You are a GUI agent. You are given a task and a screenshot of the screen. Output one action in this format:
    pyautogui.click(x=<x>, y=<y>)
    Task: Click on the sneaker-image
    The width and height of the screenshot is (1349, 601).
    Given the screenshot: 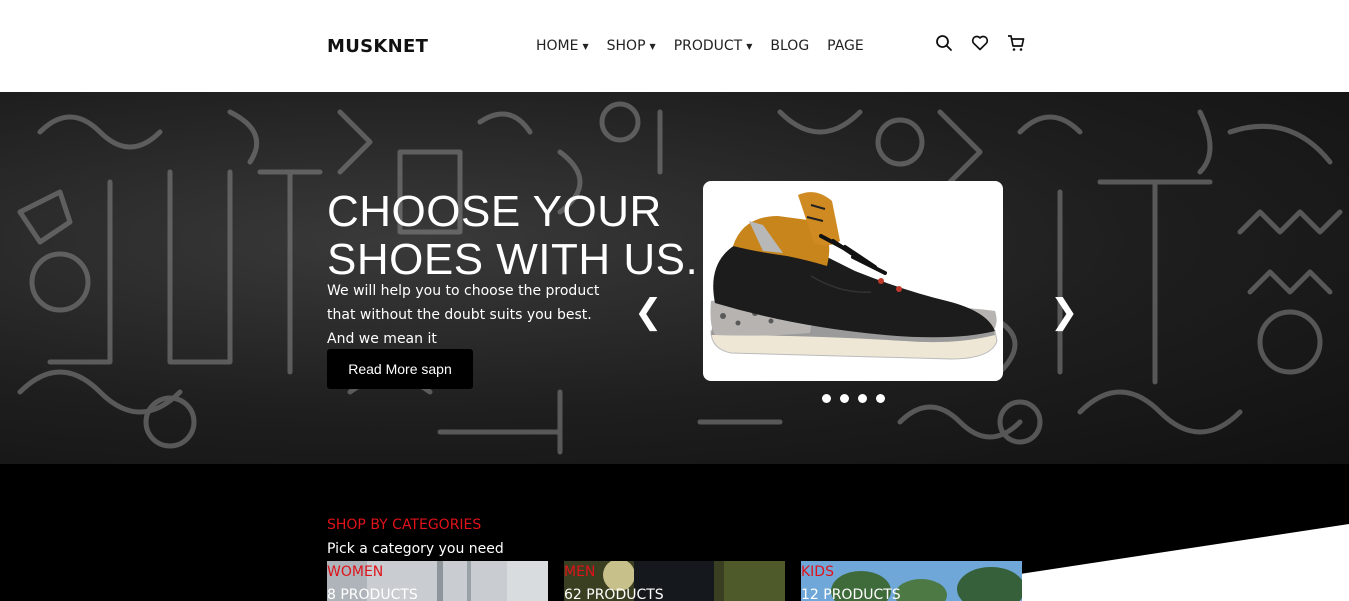 What is the action you would take?
    pyautogui.click(x=854, y=276)
    